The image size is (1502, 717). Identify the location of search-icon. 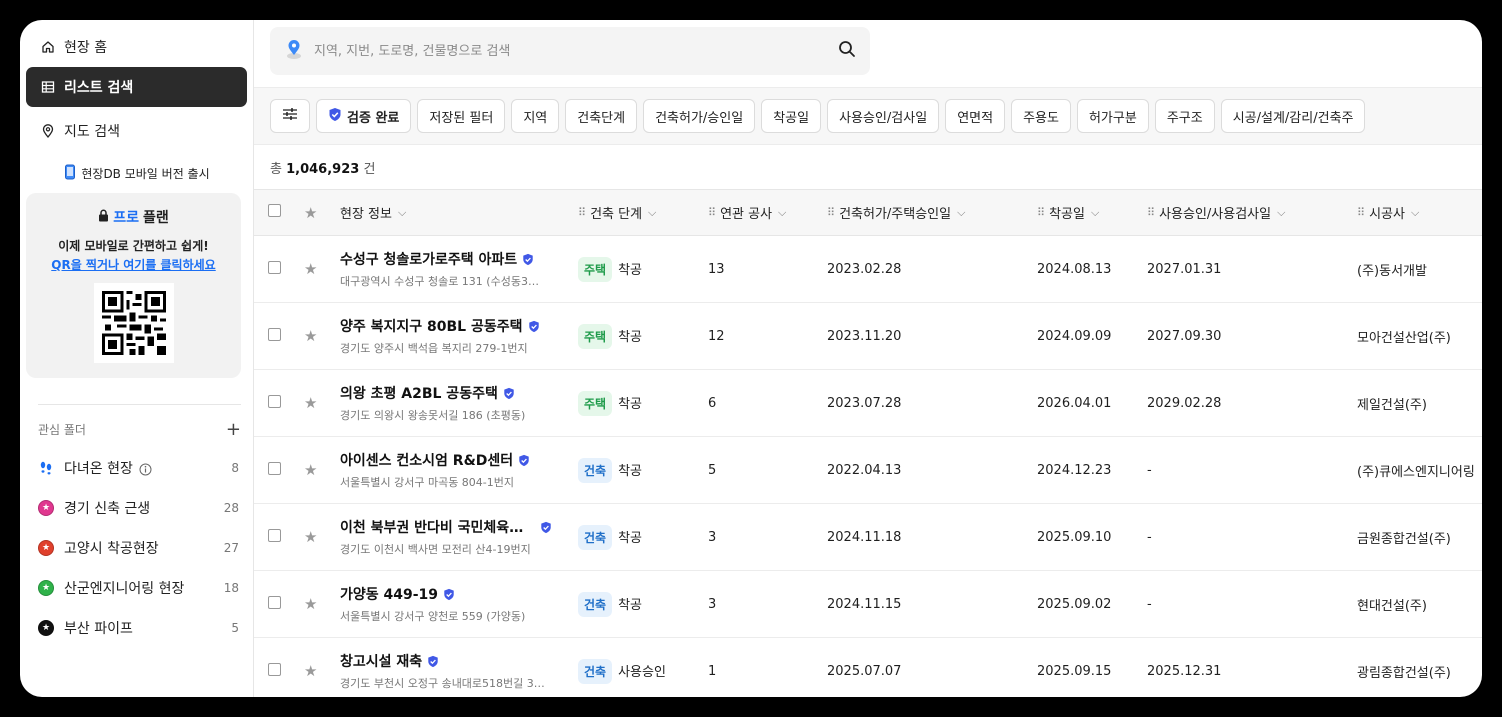
(847, 51).